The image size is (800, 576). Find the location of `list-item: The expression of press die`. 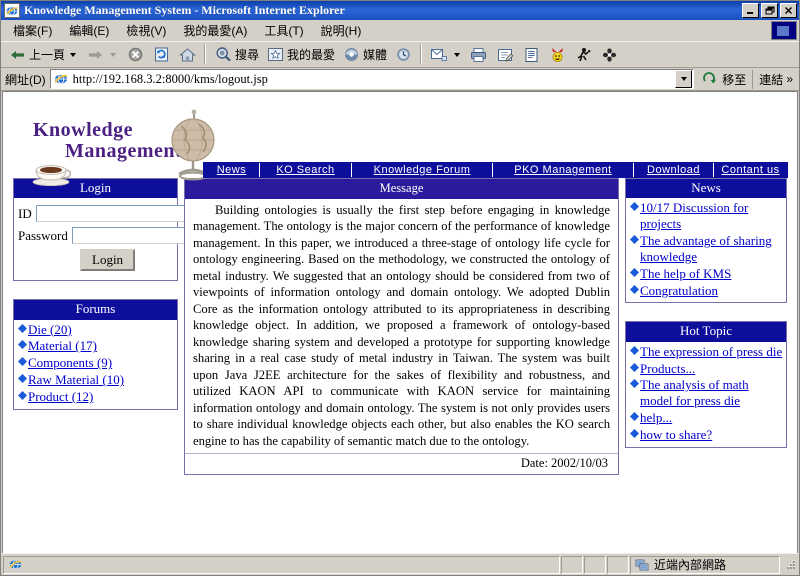

list-item: The expression of press die is located at coordinates (705, 352).